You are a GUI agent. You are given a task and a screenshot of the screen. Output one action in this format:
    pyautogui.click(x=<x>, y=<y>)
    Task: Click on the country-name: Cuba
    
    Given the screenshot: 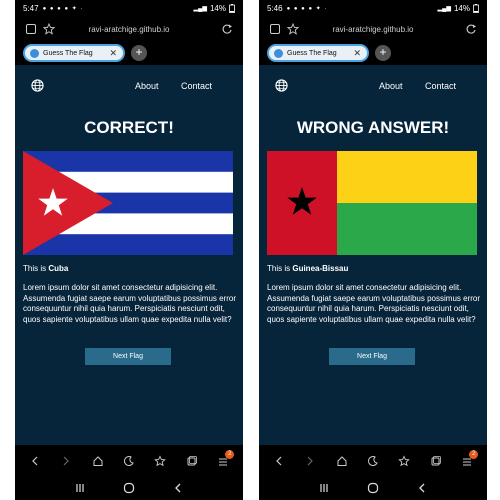 What is the action you would take?
    pyautogui.click(x=58, y=268)
    